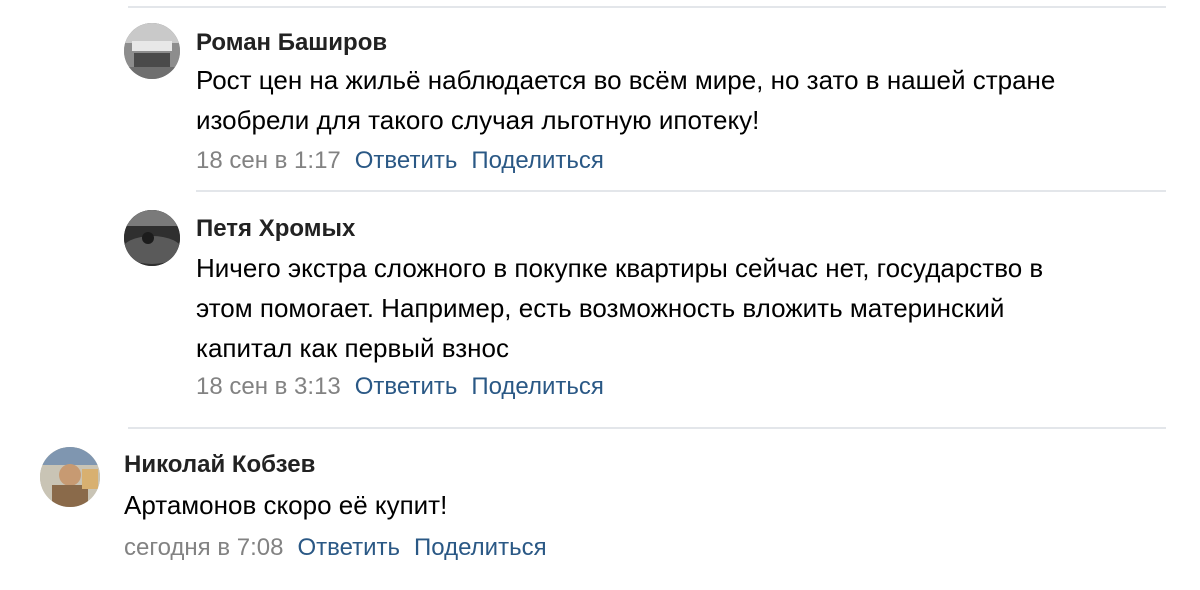 This screenshot has height=590, width=1200. Describe the element at coordinates (70, 477) in the screenshot. I see `avatar` at that location.